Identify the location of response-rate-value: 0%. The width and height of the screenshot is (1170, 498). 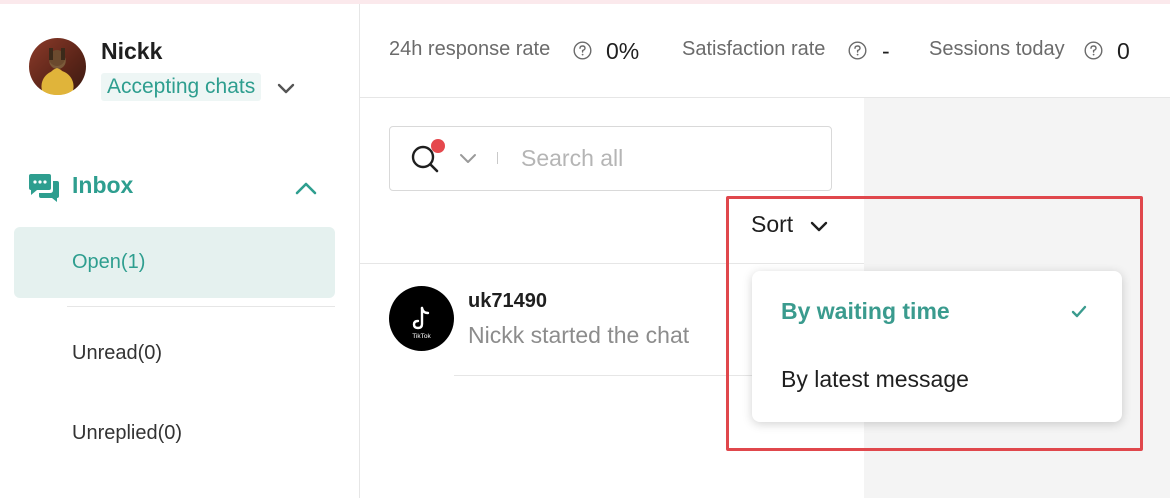
(623, 51).